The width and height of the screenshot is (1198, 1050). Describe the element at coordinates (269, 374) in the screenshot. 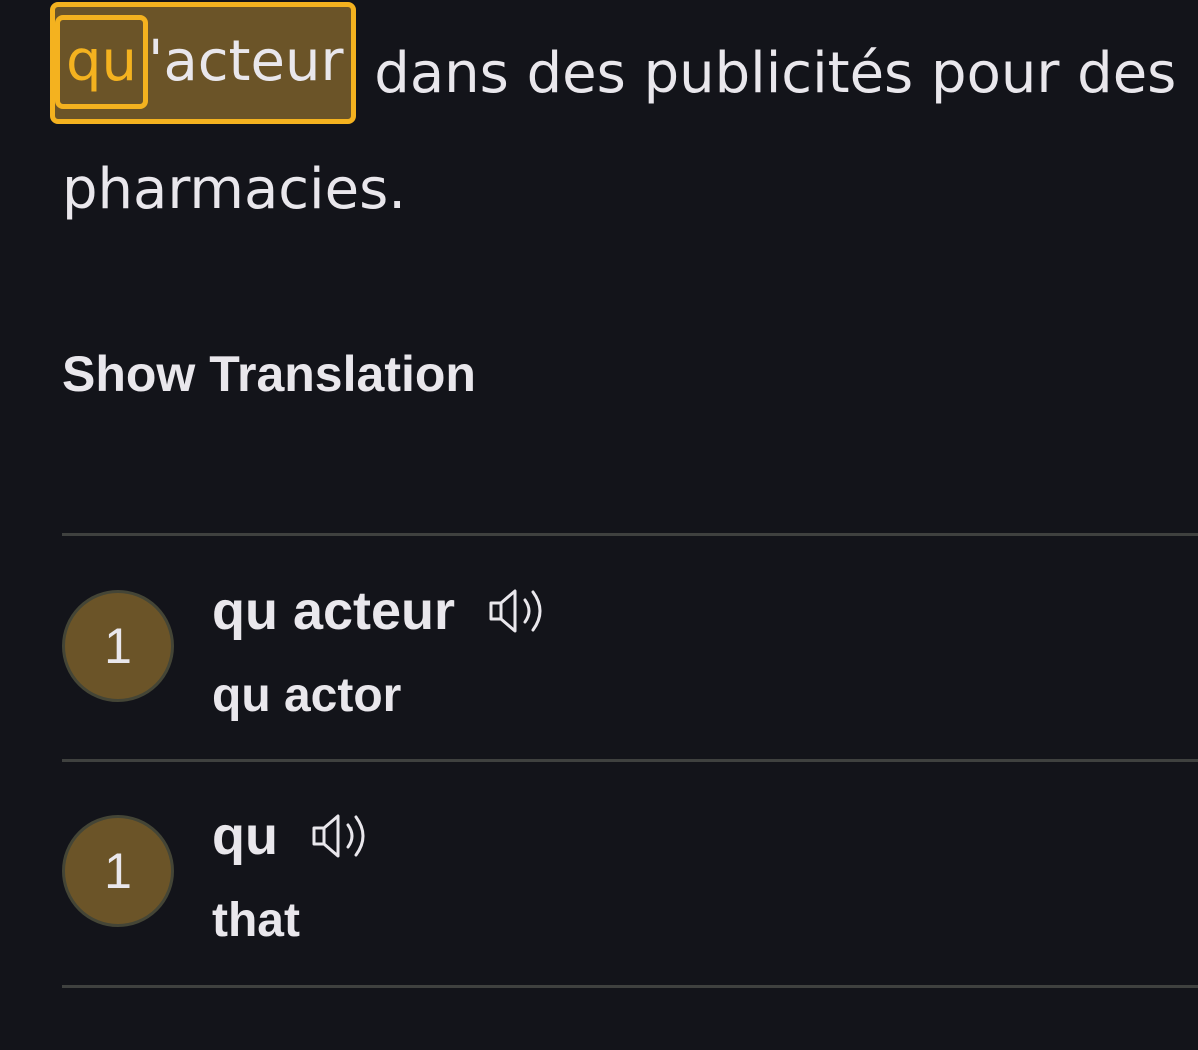

I see `show-translation-button: Show Translation` at that location.